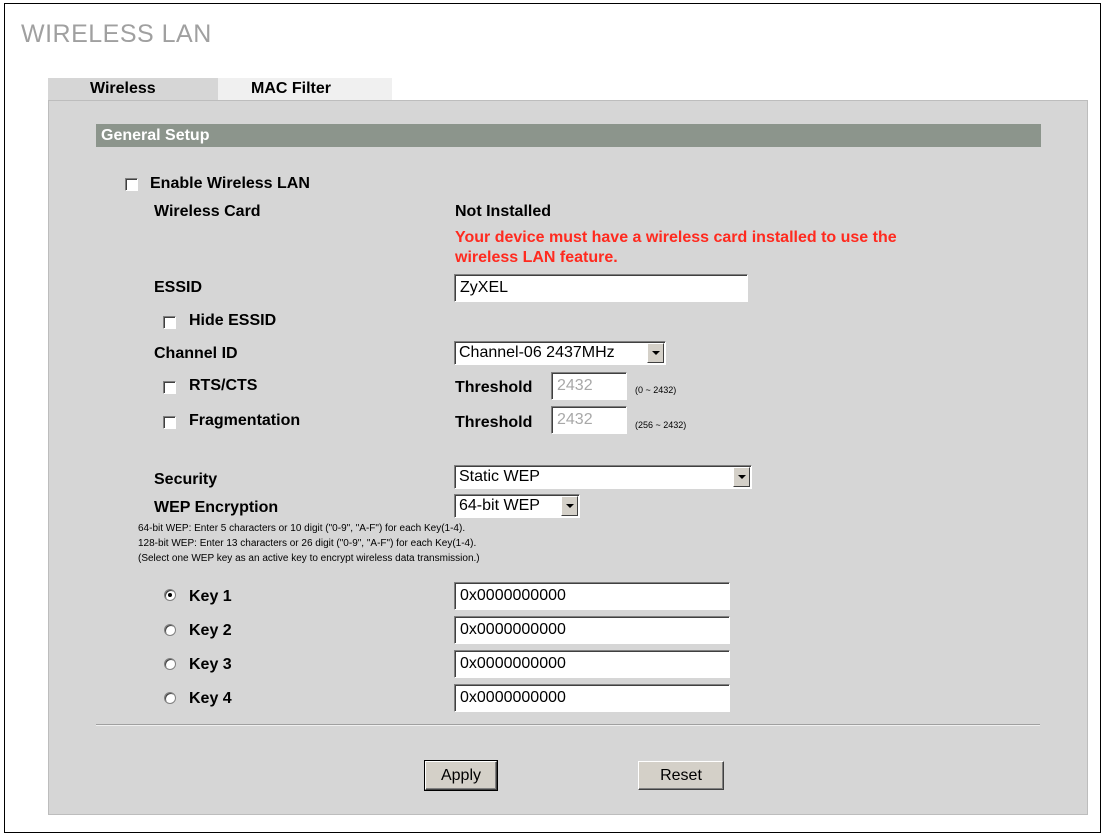 This screenshot has width=1106, height=839. What do you see at coordinates (210, 596) in the screenshot?
I see `key1-label: Key 1` at bounding box center [210, 596].